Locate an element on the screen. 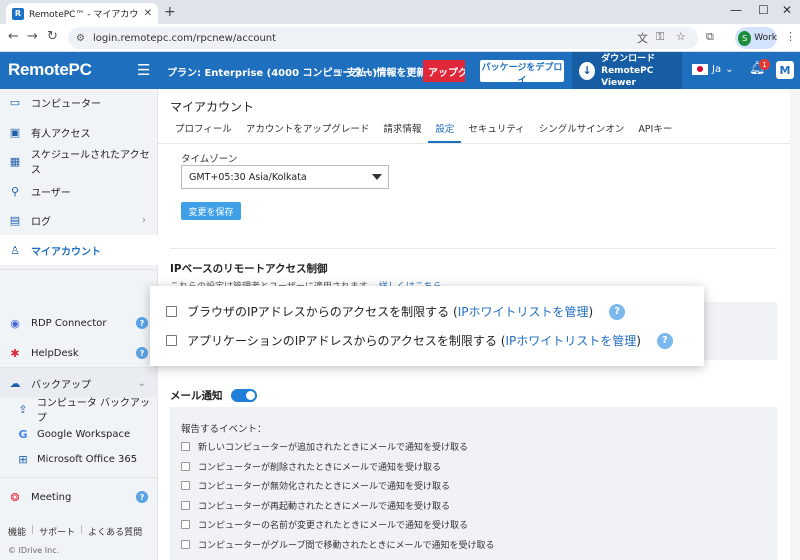 This screenshot has width=800, height=560. sidebar-footer-links: 機能 | サポート | よくある質問 is located at coordinates (75, 531).